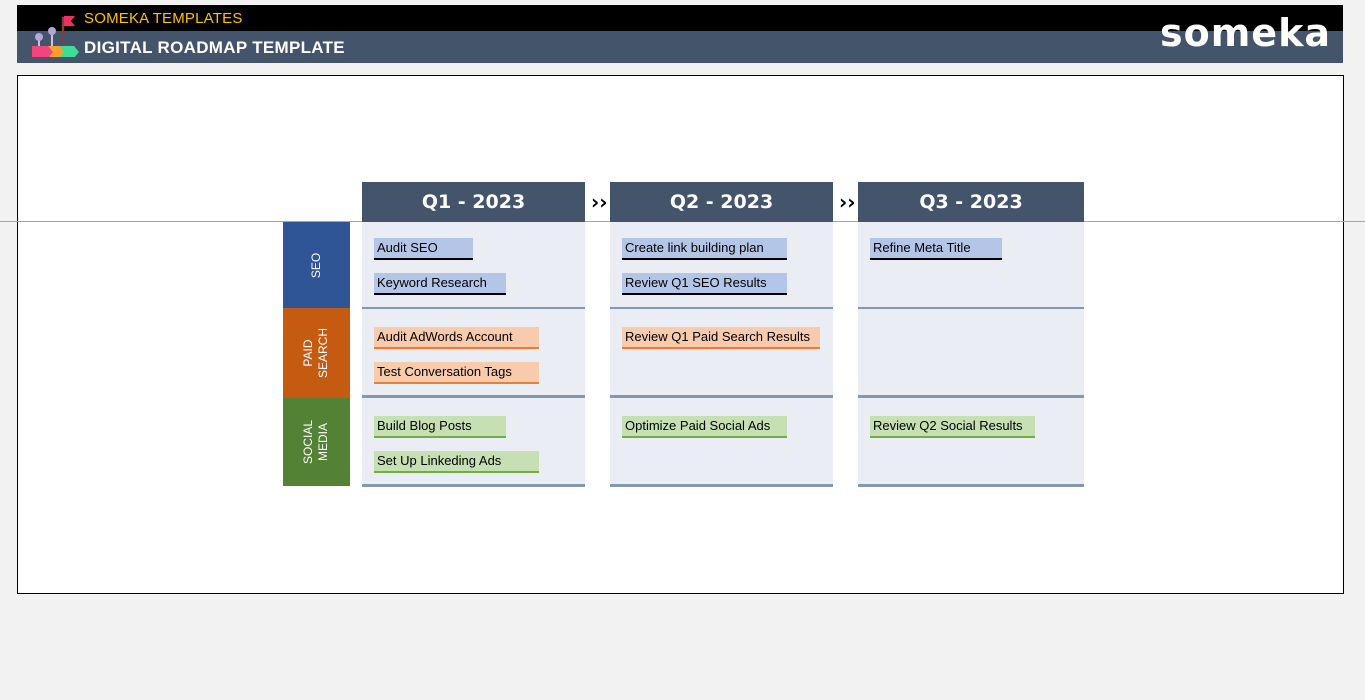 Image resolution: width=1365 pixels, height=700 pixels. Describe the element at coordinates (473, 202) in the screenshot. I see `quarter-header-1: Q1 - 2023` at that location.